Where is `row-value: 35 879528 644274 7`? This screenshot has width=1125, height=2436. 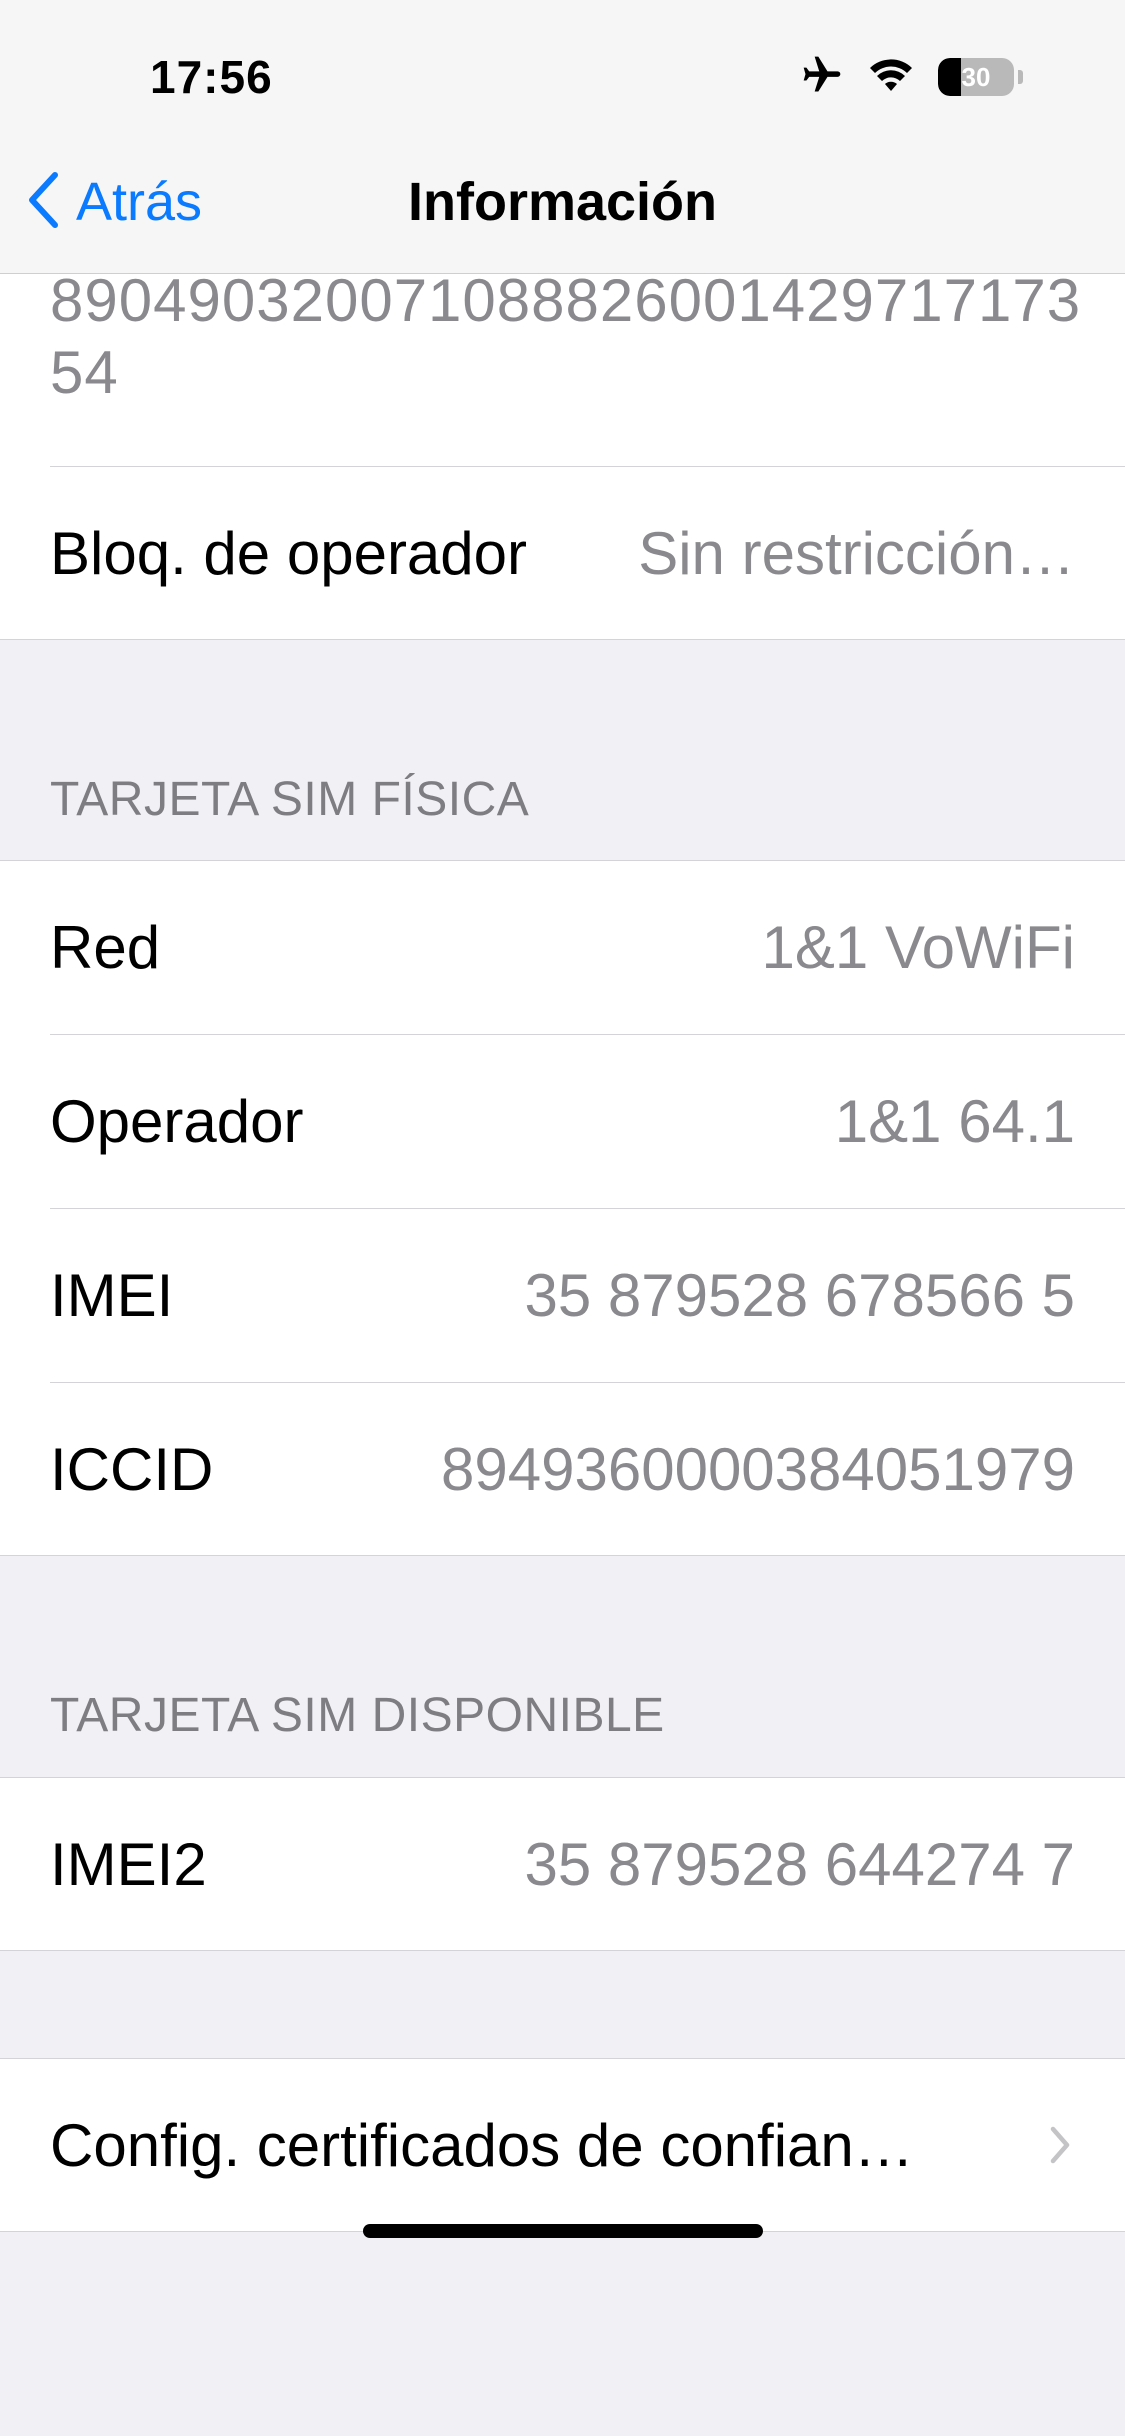 row-value: 35 879528 644274 7 is located at coordinates (799, 1864).